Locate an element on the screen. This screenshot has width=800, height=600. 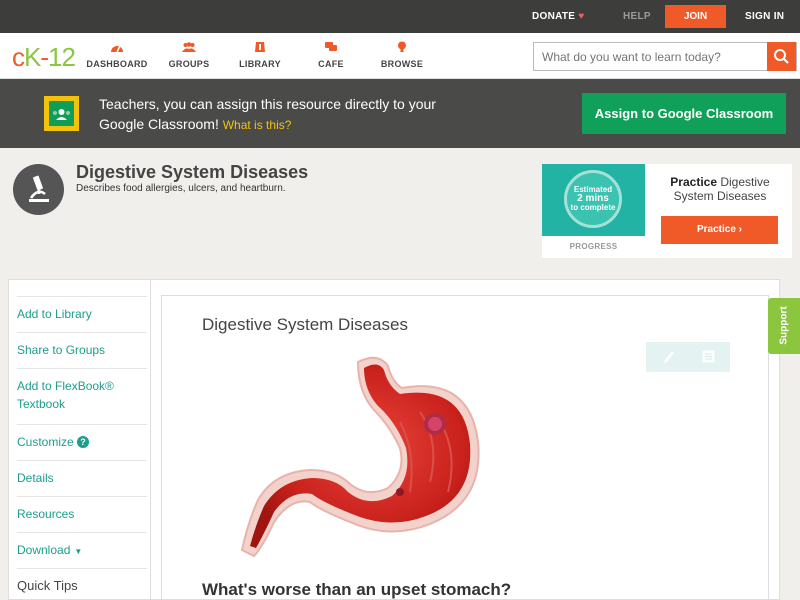
nav-cafe-label: CAFE is located at coordinates (331, 64).